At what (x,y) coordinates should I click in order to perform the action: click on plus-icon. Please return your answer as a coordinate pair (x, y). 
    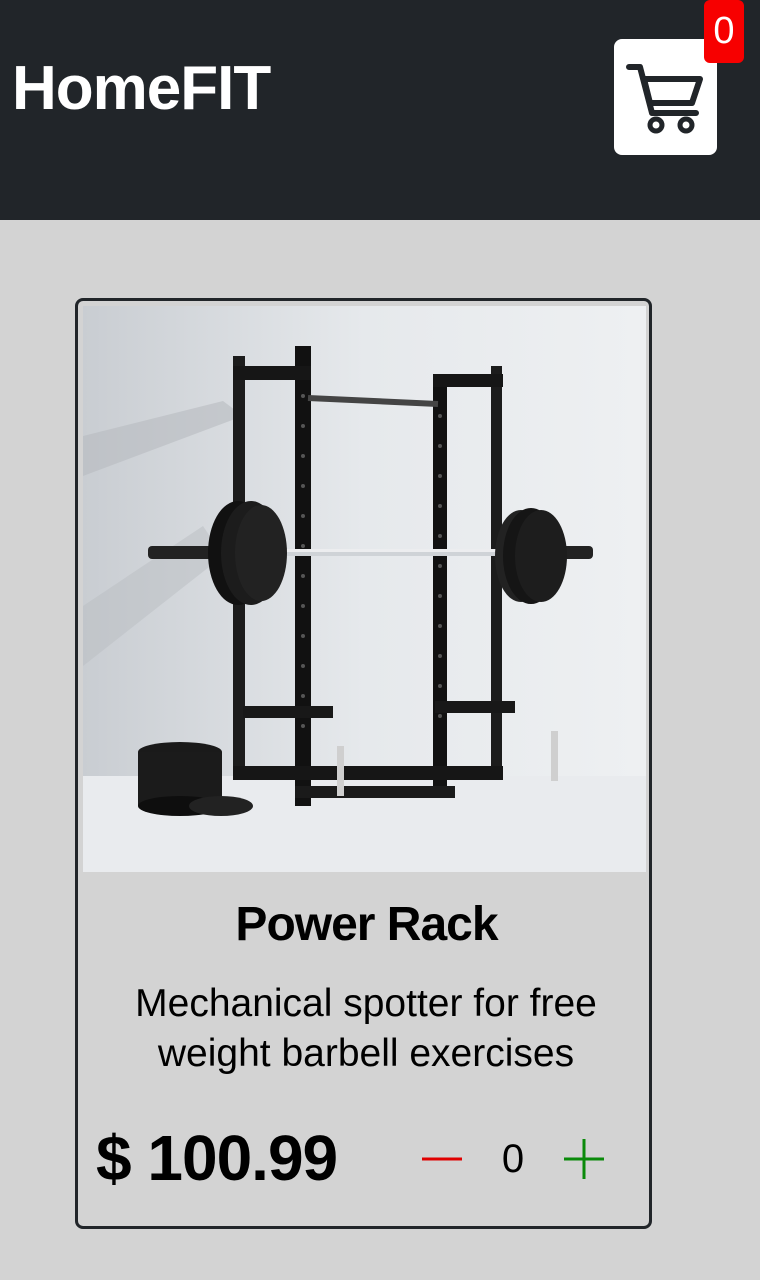
    Looking at the image, I should click on (584, 1159).